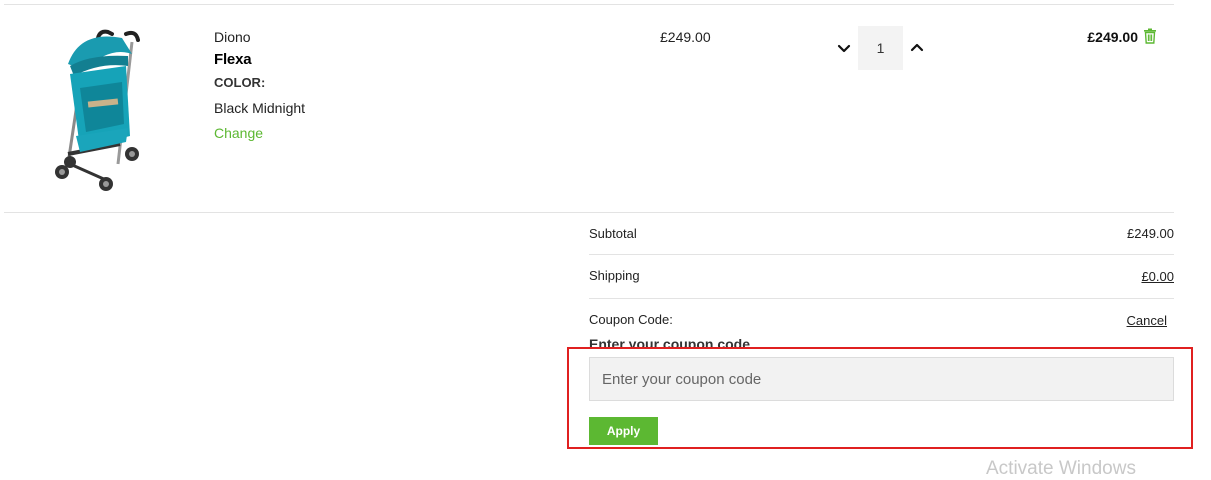  I want to click on highlight-annotation-box, so click(880, 398).